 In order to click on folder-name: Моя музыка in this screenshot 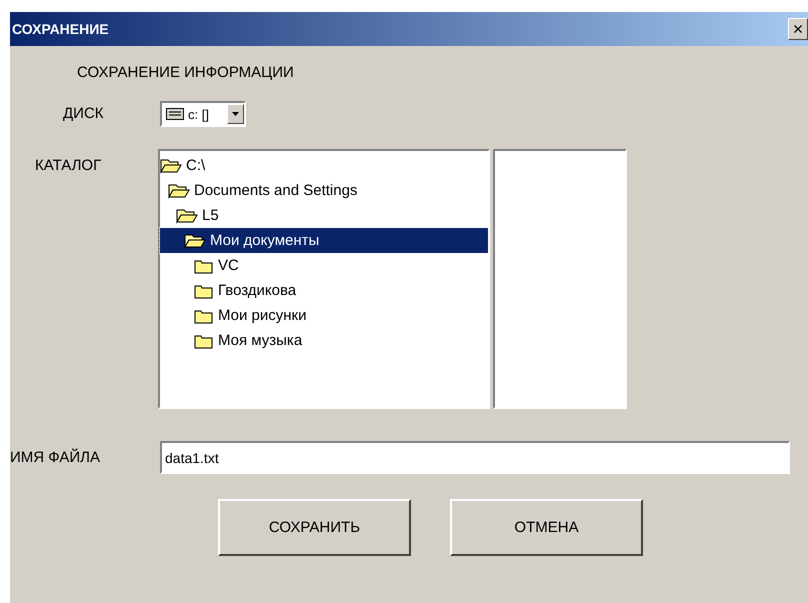, I will do `click(260, 340)`.